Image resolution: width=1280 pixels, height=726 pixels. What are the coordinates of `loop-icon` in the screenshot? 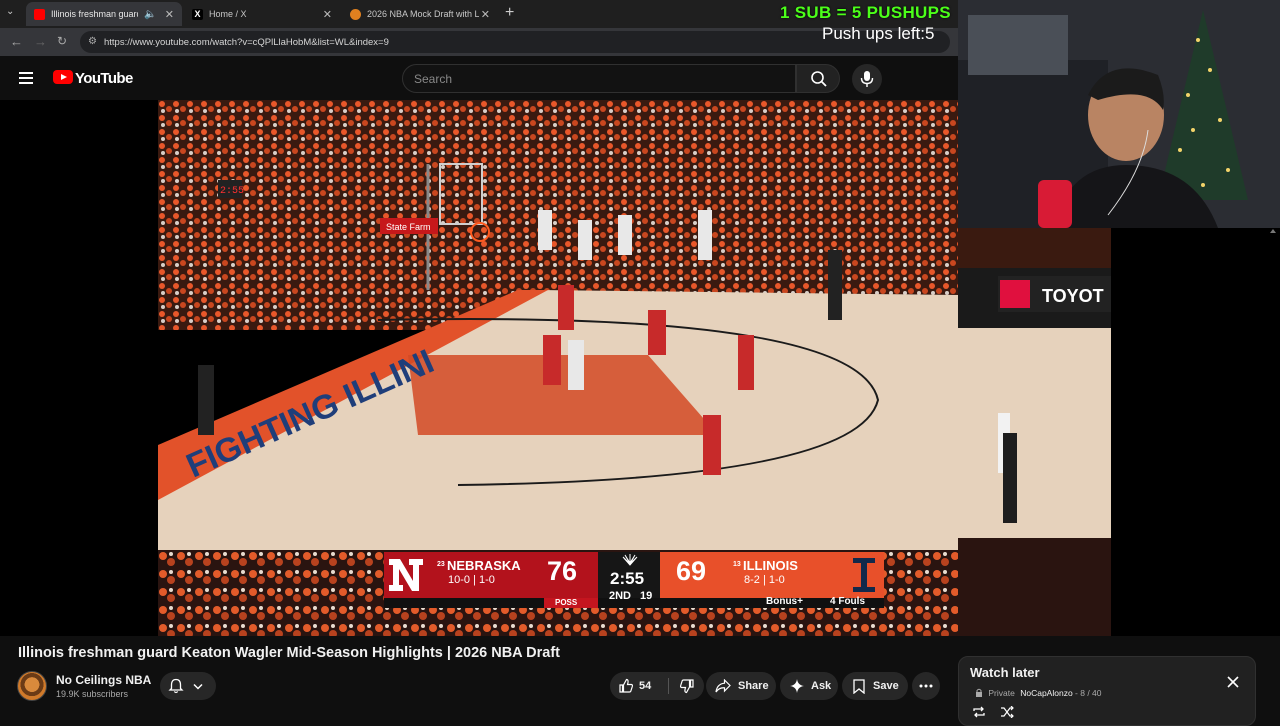 It's located at (979, 712).